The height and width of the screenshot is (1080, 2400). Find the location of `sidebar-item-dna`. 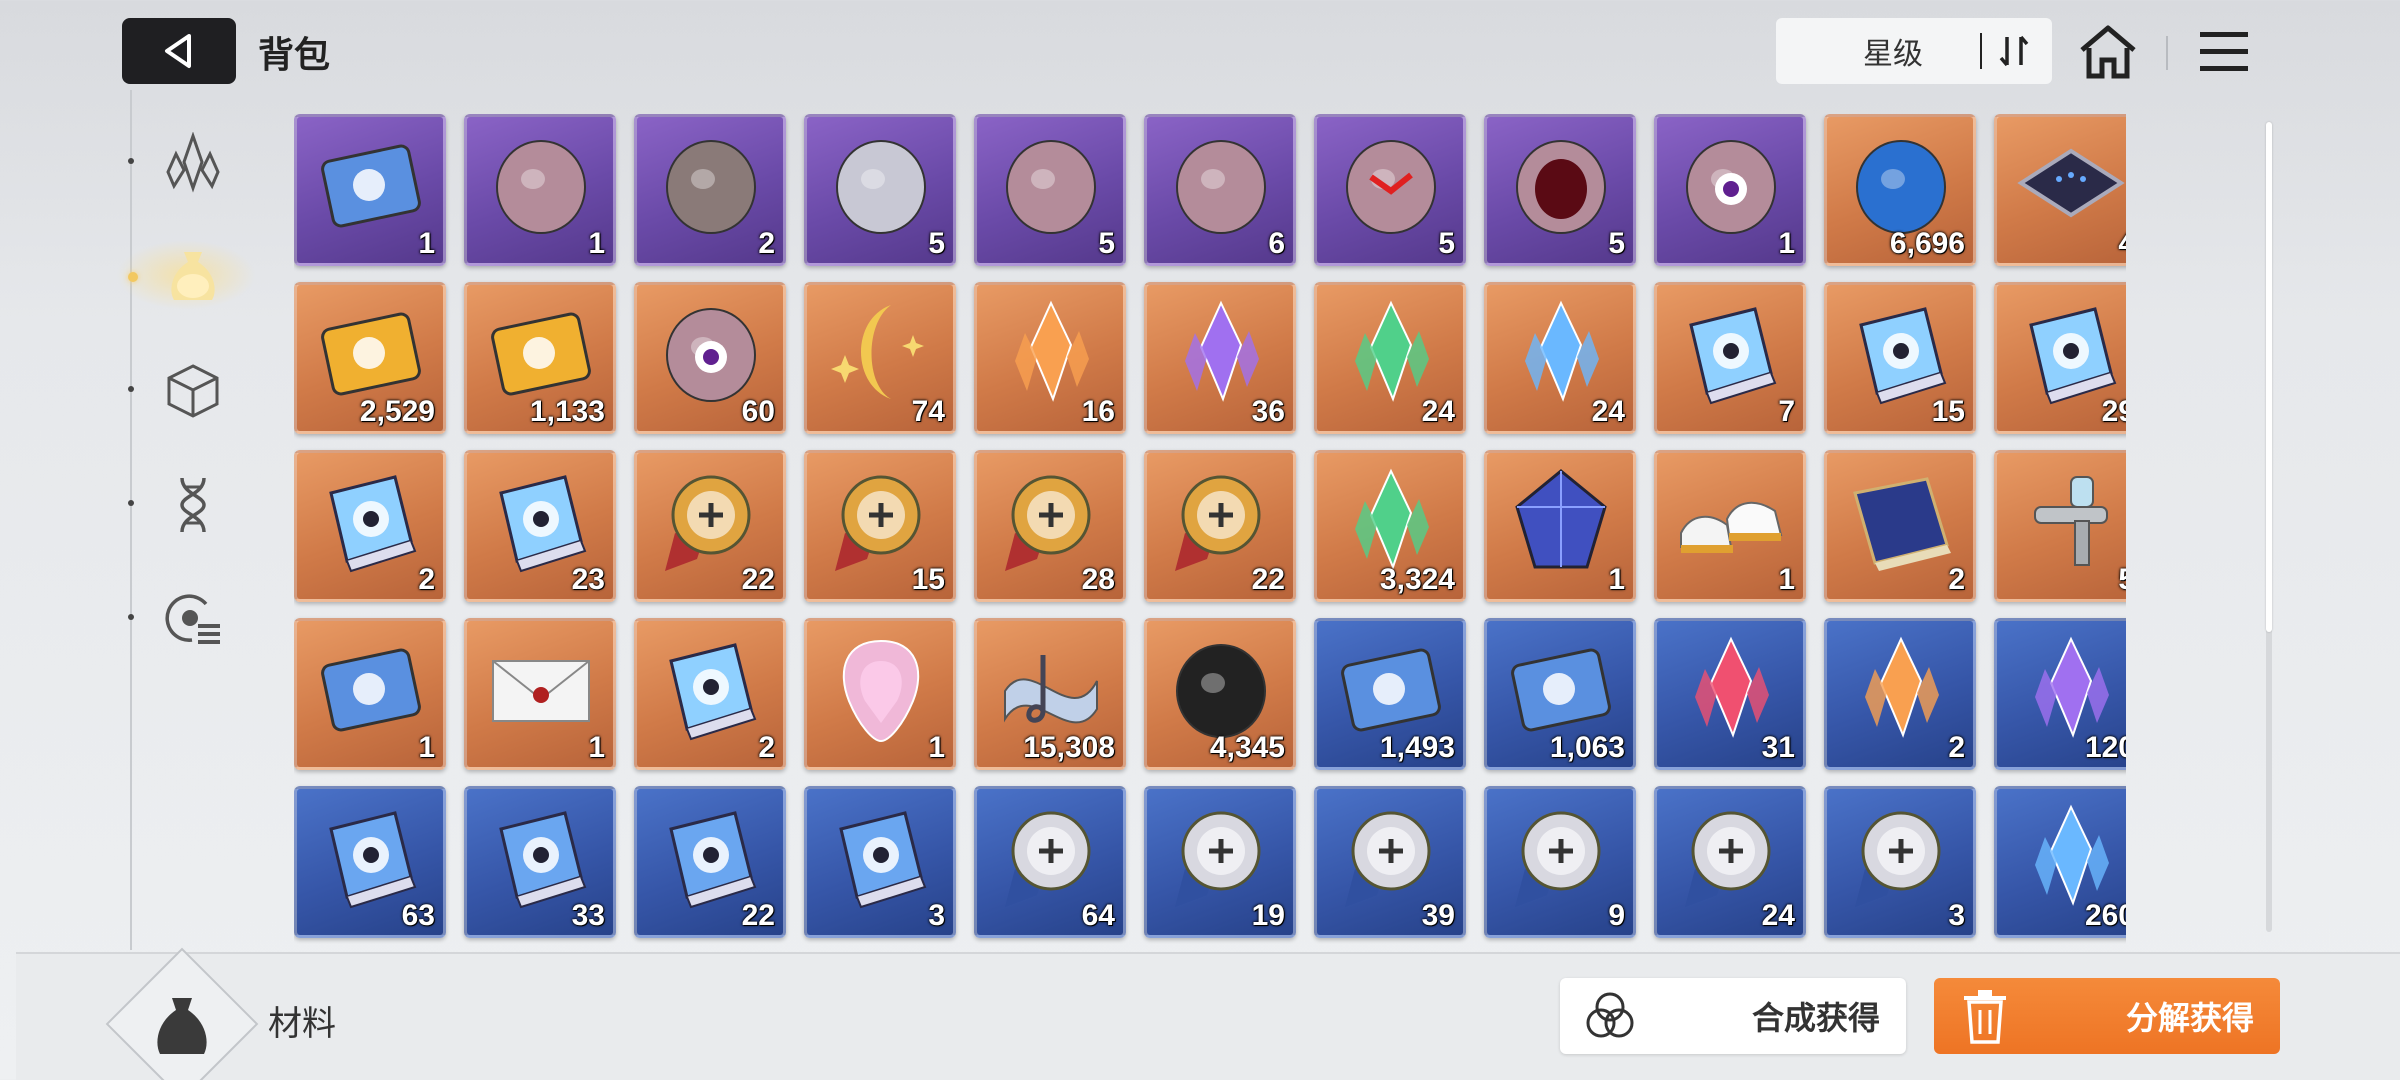

sidebar-item-dna is located at coordinates (193, 505).